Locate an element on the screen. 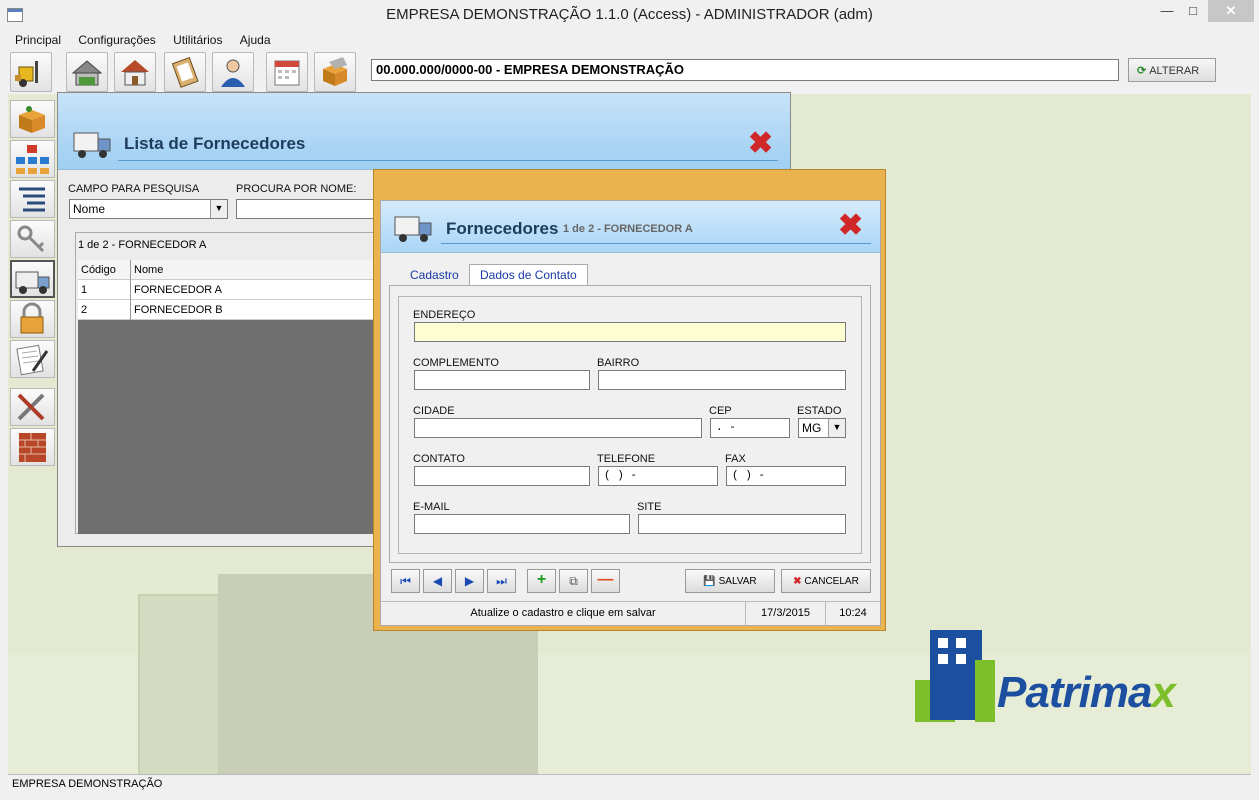 The width and height of the screenshot is (1259, 800). cancel-button: ✖ CANCELAR is located at coordinates (826, 581).